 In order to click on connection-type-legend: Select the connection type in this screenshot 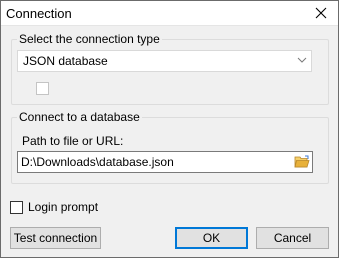, I will do `click(89, 39)`.